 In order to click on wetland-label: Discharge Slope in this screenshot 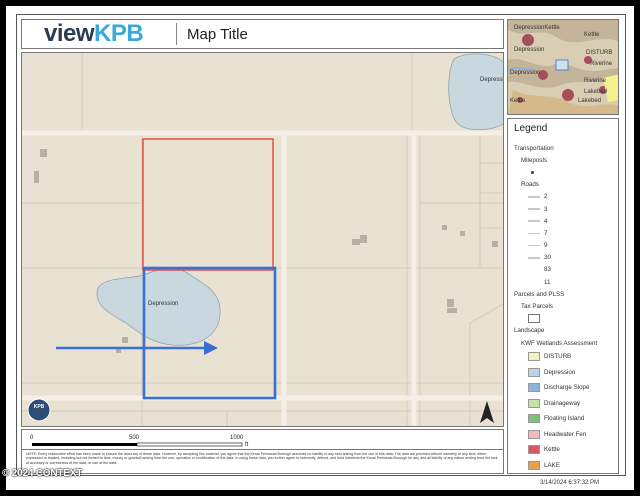, I will do `click(567, 388)`.